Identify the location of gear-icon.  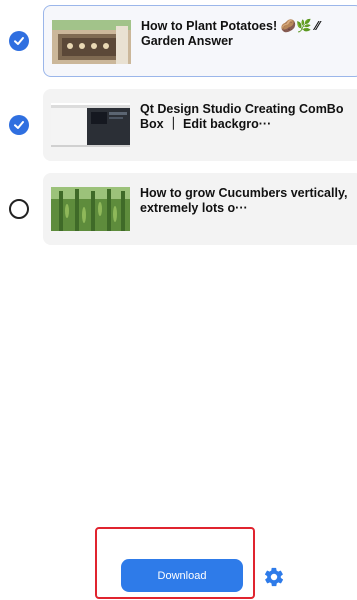
(274, 577).